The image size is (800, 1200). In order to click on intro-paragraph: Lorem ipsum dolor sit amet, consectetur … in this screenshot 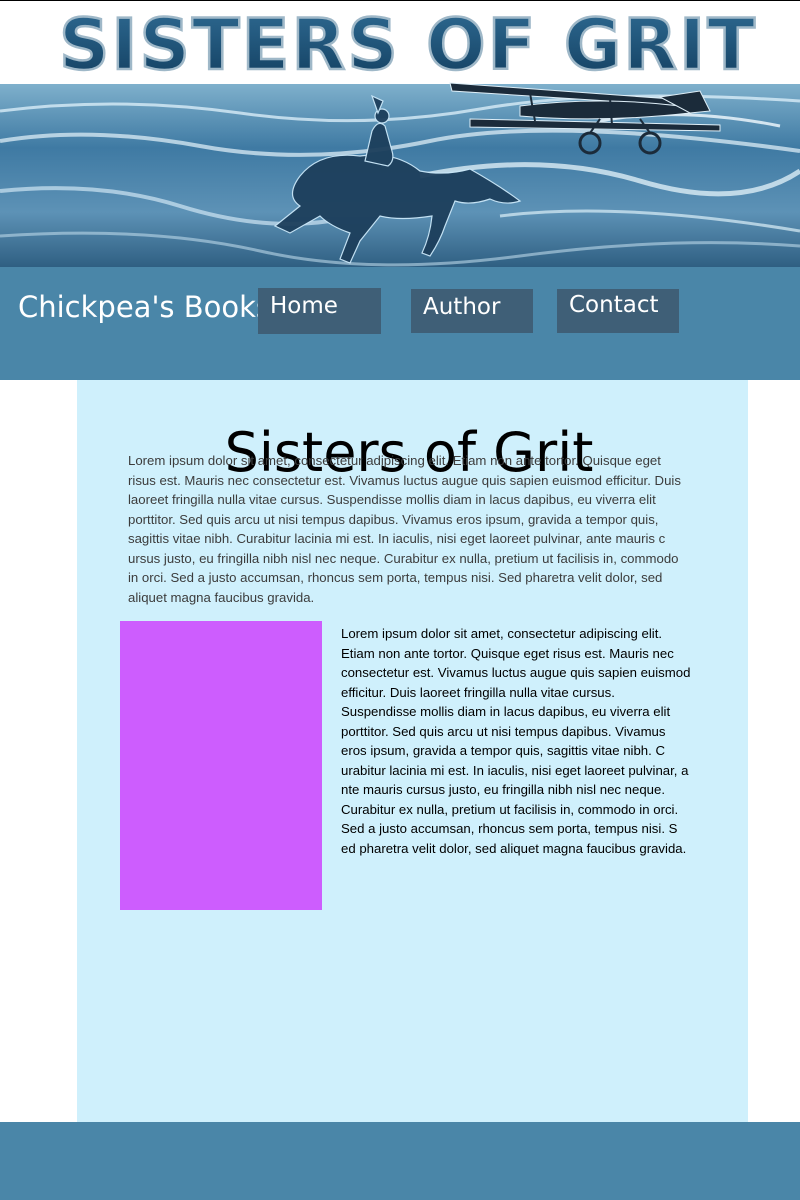, I will do `click(404, 529)`.